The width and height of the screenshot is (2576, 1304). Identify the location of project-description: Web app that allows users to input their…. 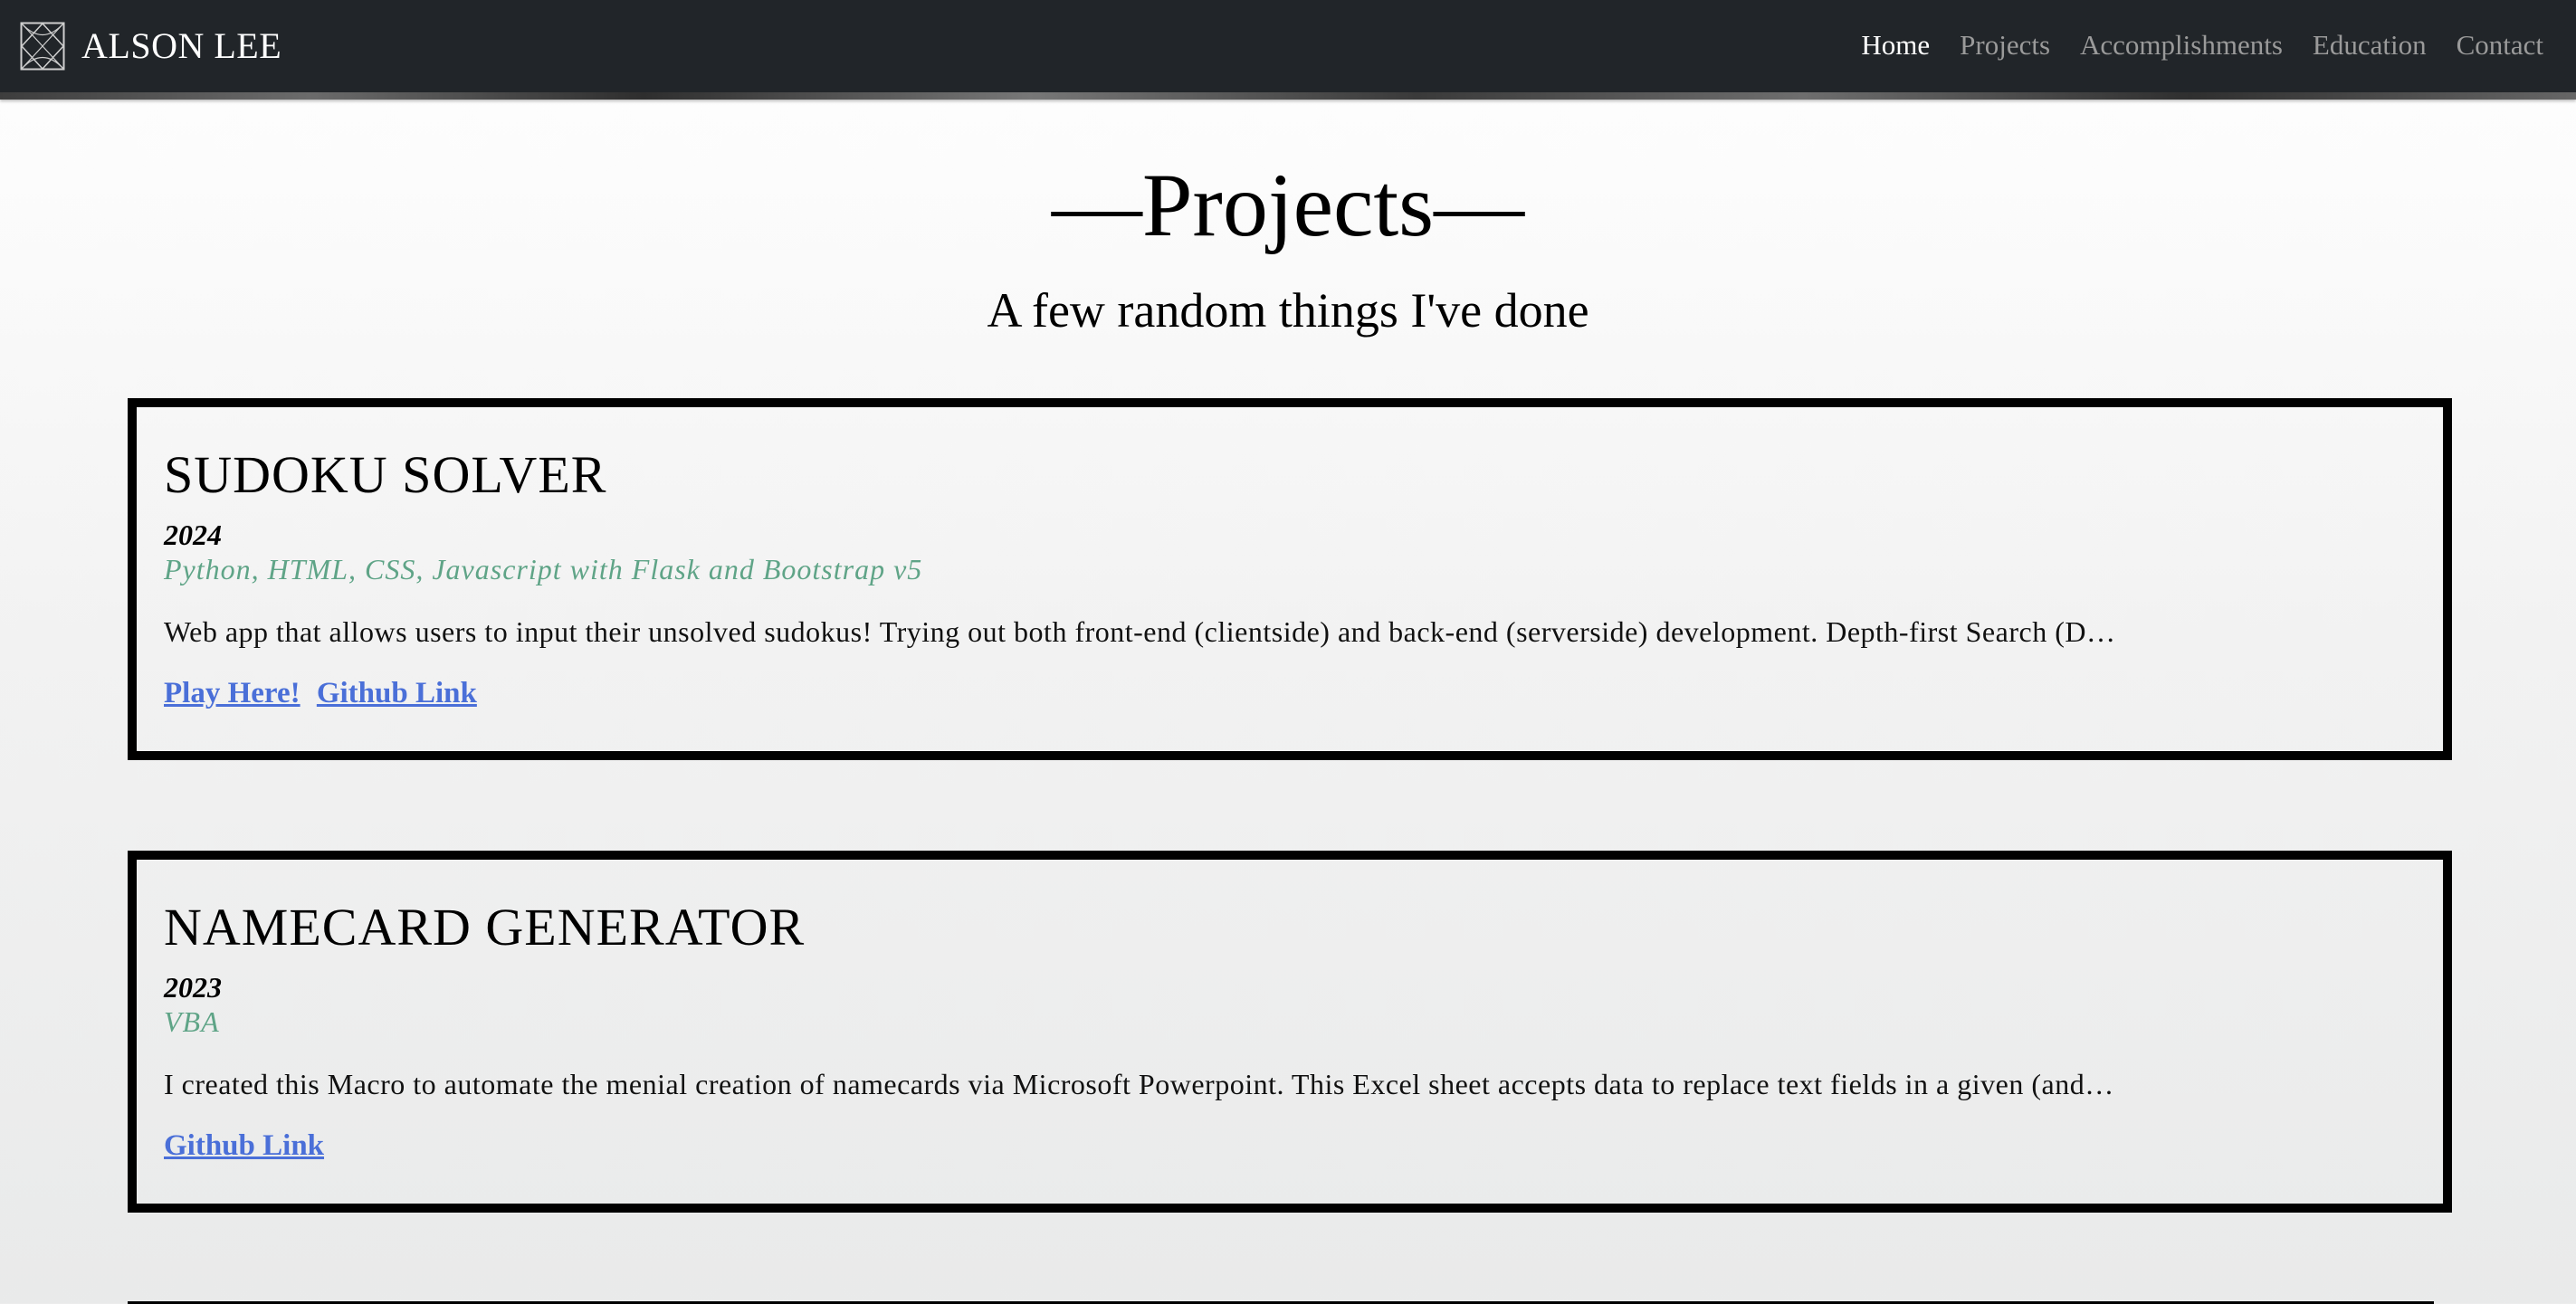
(1140, 631).